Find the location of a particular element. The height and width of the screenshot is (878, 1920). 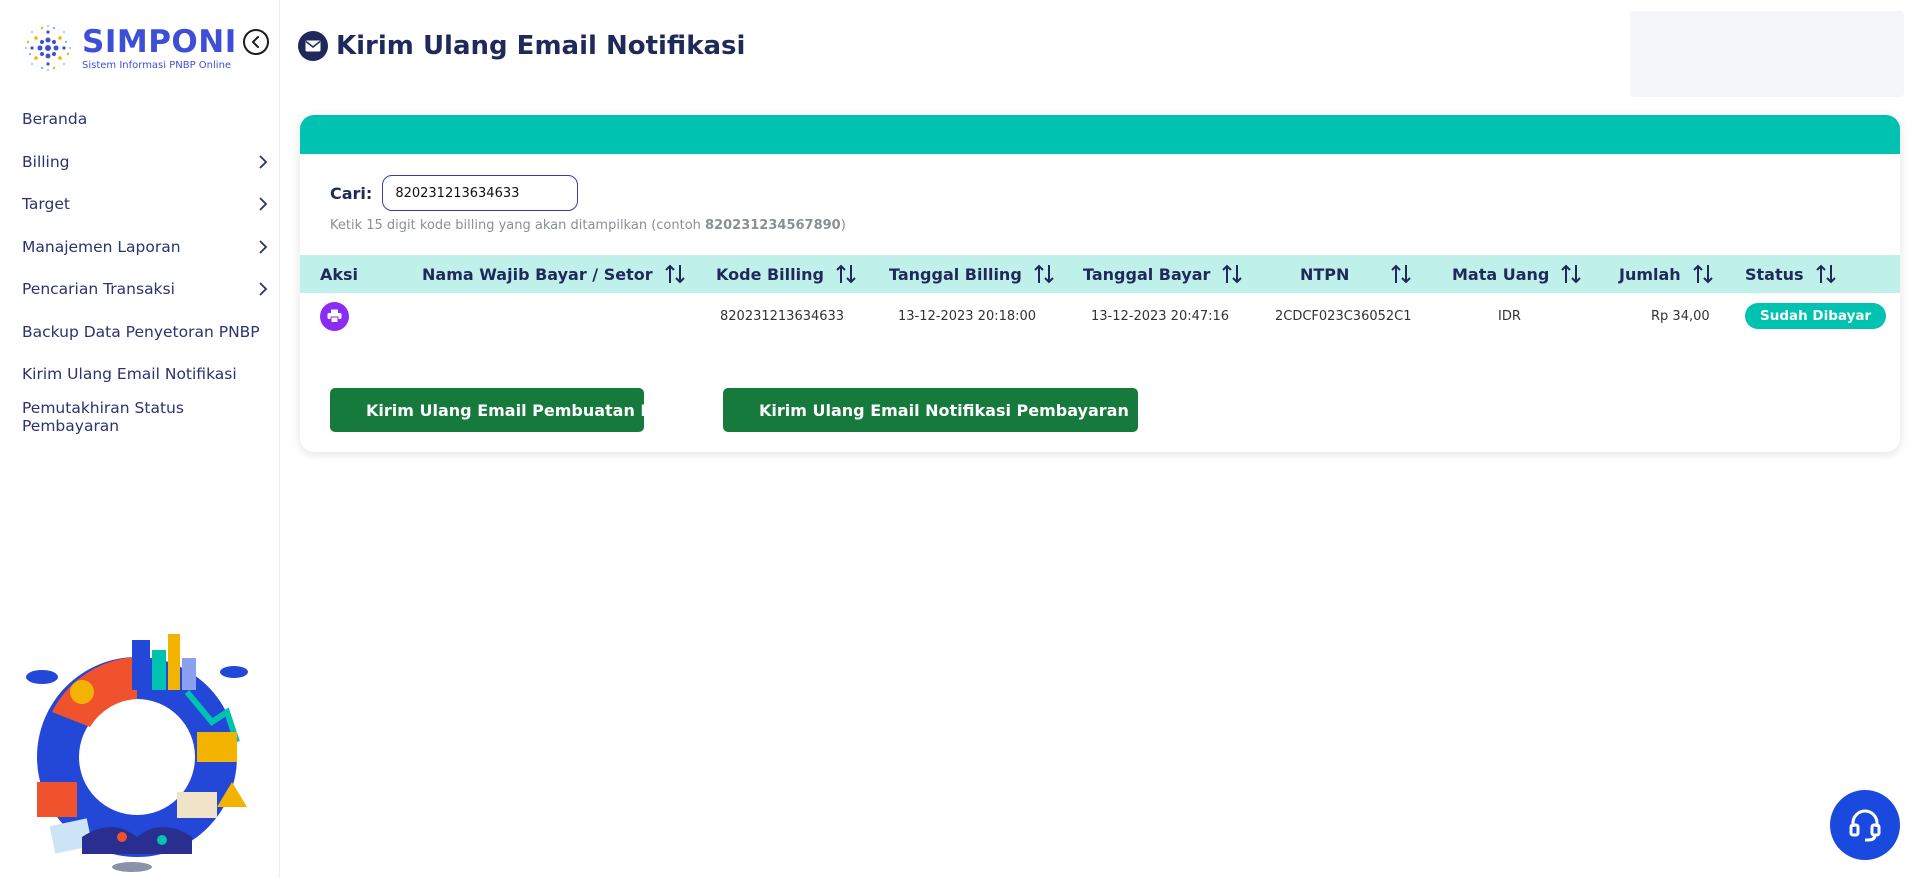

button-label: Kirim Ulang Email Notifikasi Pembayaran is located at coordinates (944, 410).